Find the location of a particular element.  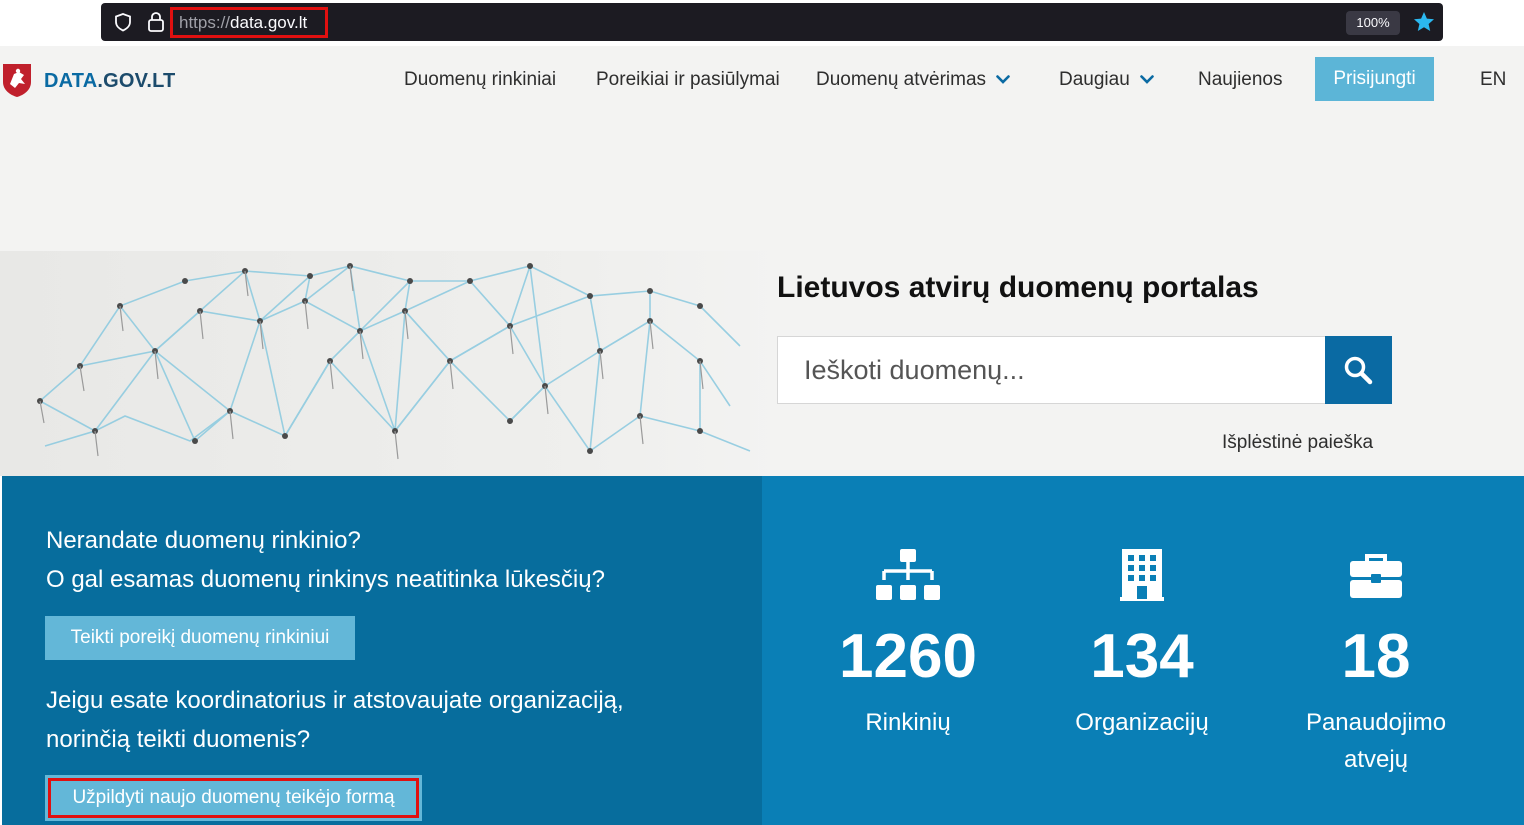

stat-use-cases-value: 18 is located at coordinates (1376, 656).